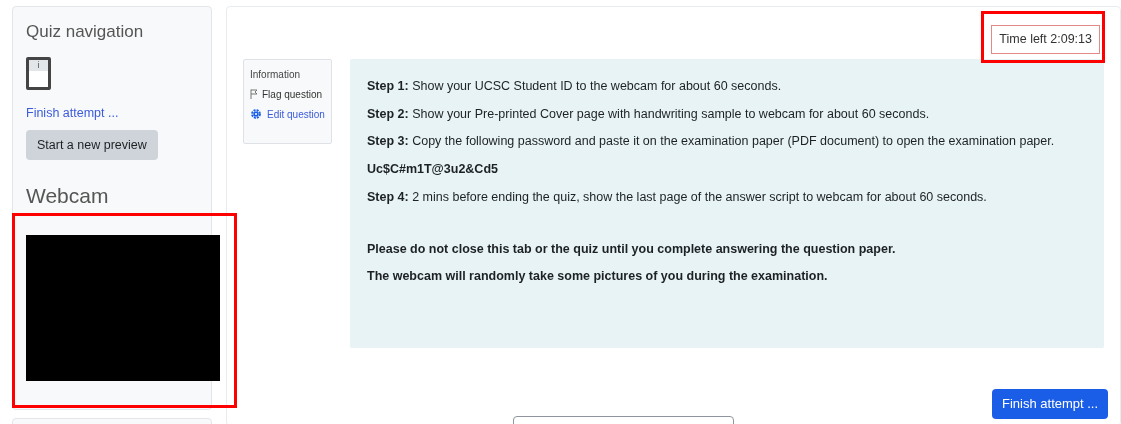 The height and width of the screenshot is (424, 1121). I want to click on instruction-step: Step 3: Copy the following password and paste it on the examination paper (PDF document) to open the examination paper., so click(711, 141).